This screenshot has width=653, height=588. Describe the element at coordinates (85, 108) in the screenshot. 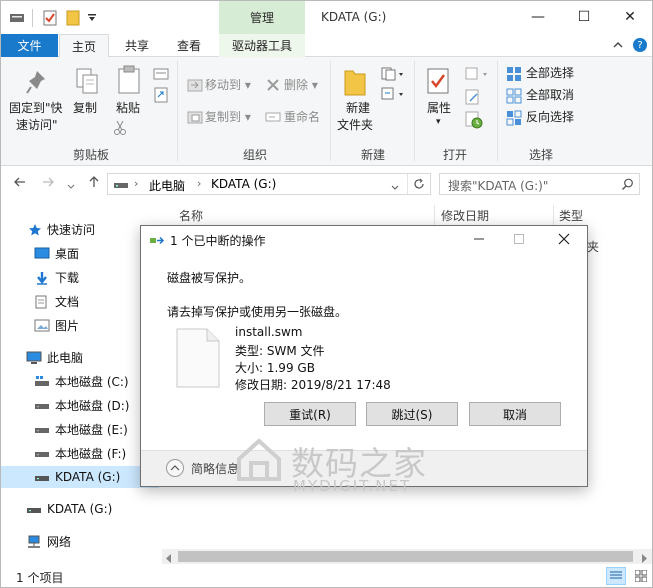

I see `copy-button: 复制` at that location.